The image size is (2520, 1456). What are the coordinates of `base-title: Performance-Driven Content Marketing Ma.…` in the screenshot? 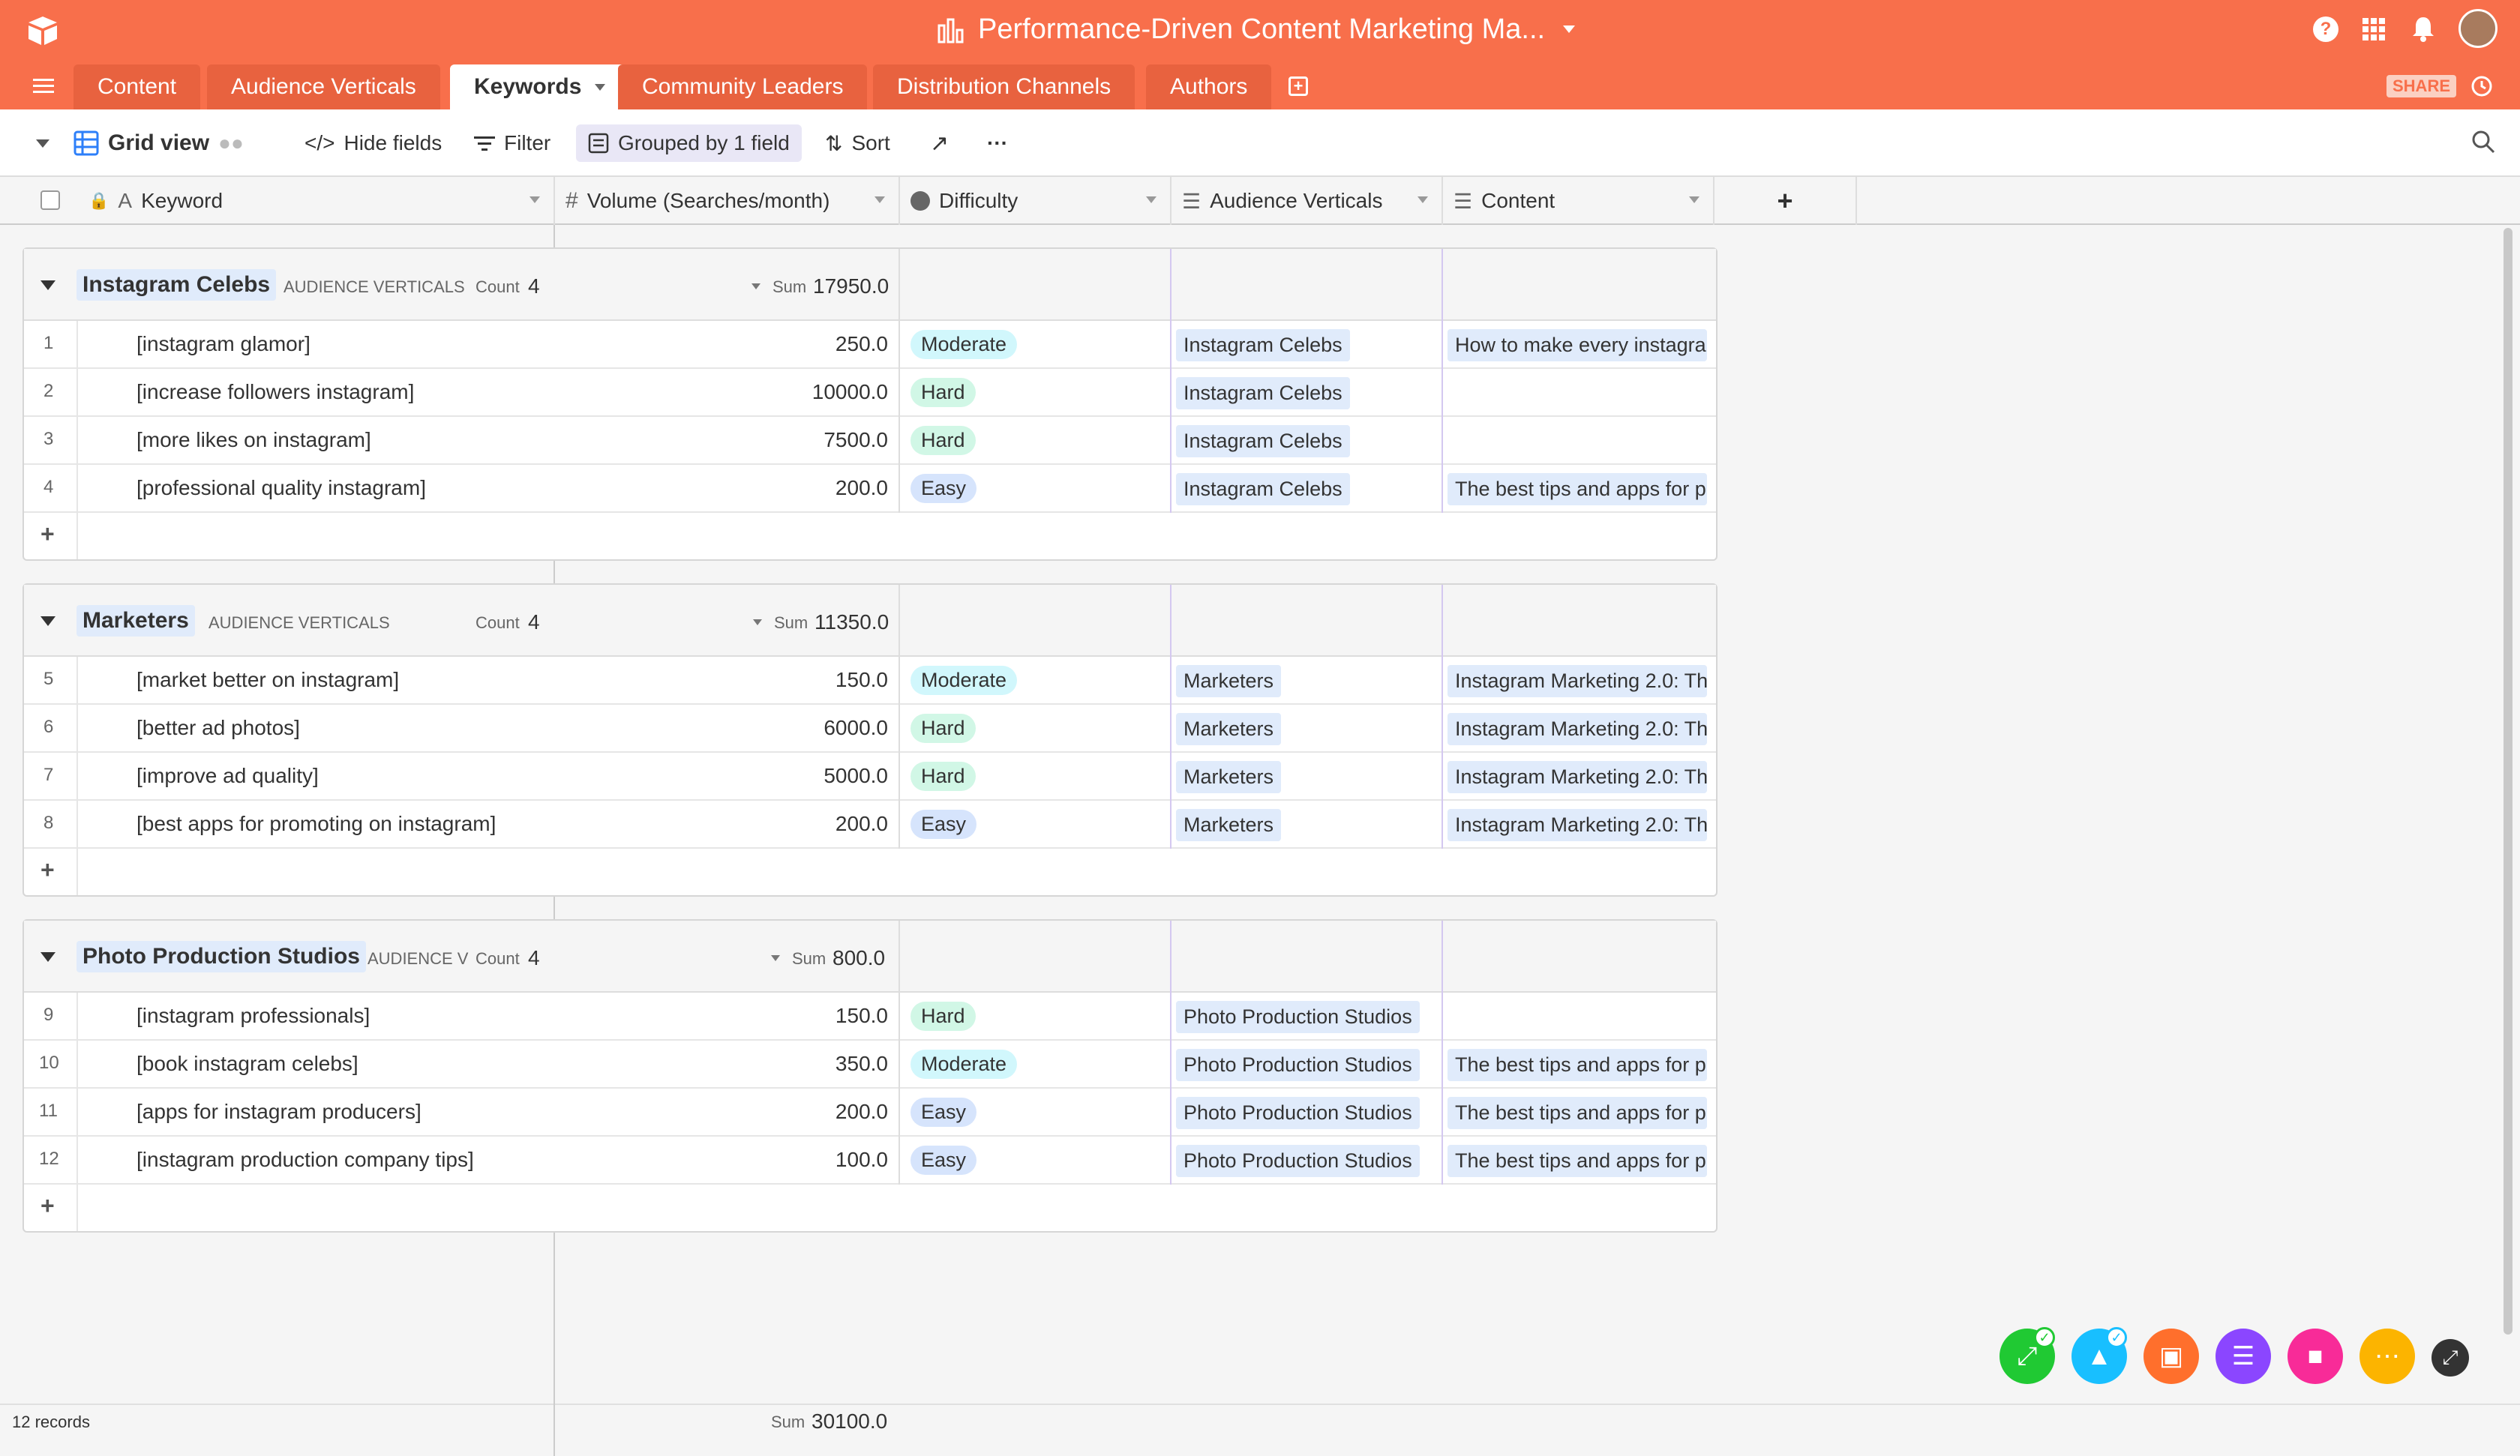 It's located at (1261, 29).